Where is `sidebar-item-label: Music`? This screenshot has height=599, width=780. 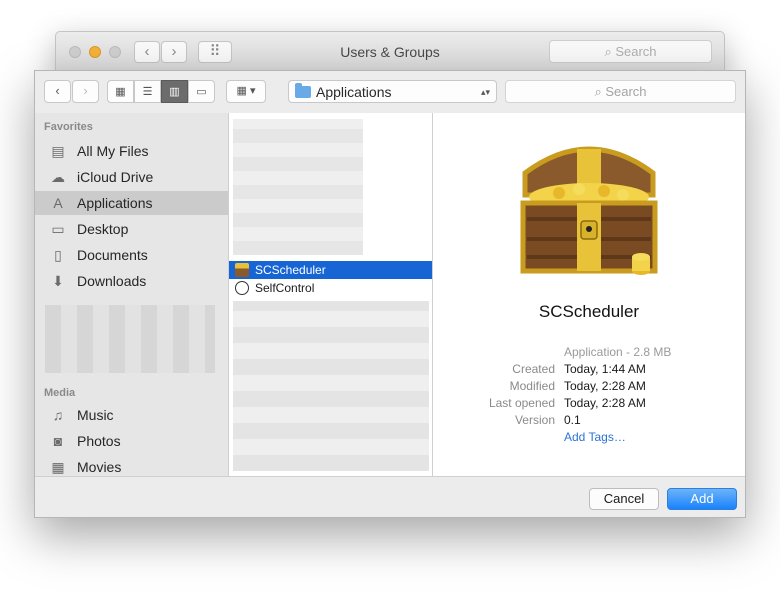
sidebar-item-label: Music is located at coordinates (95, 415).